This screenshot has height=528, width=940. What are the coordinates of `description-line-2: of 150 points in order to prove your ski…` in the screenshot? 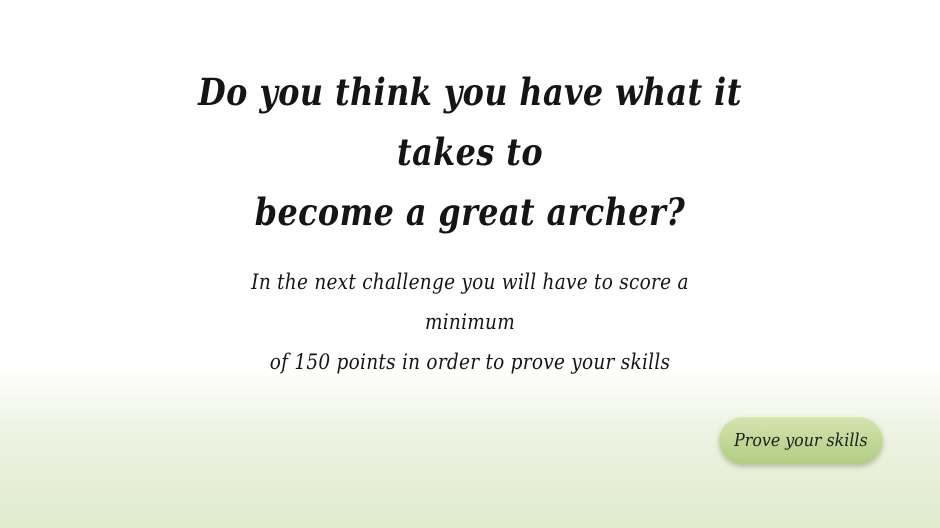 It's located at (470, 362).